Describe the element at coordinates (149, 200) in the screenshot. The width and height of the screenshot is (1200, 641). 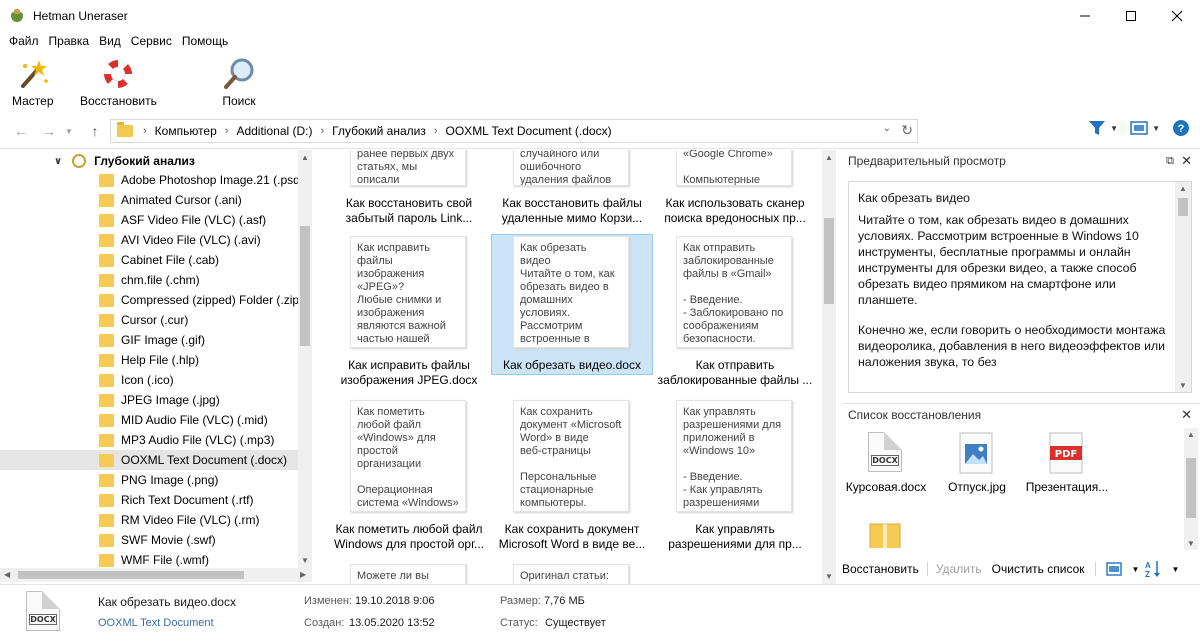
I see `tree-item: Animated Cursor (.ani)` at that location.